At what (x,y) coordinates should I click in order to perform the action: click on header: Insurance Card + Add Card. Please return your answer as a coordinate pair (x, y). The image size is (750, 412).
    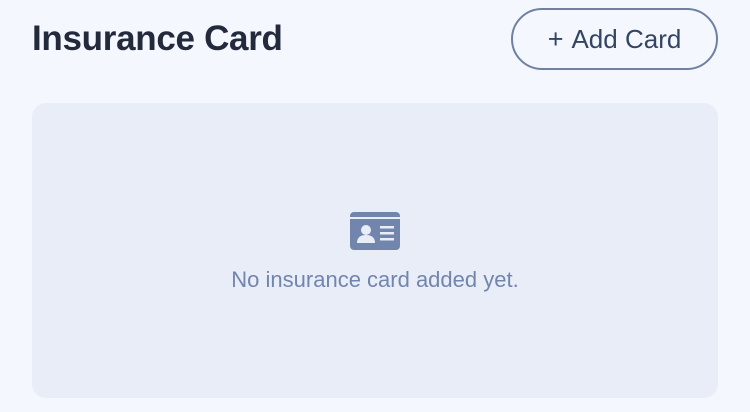
    Looking at the image, I should click on (375, 39).